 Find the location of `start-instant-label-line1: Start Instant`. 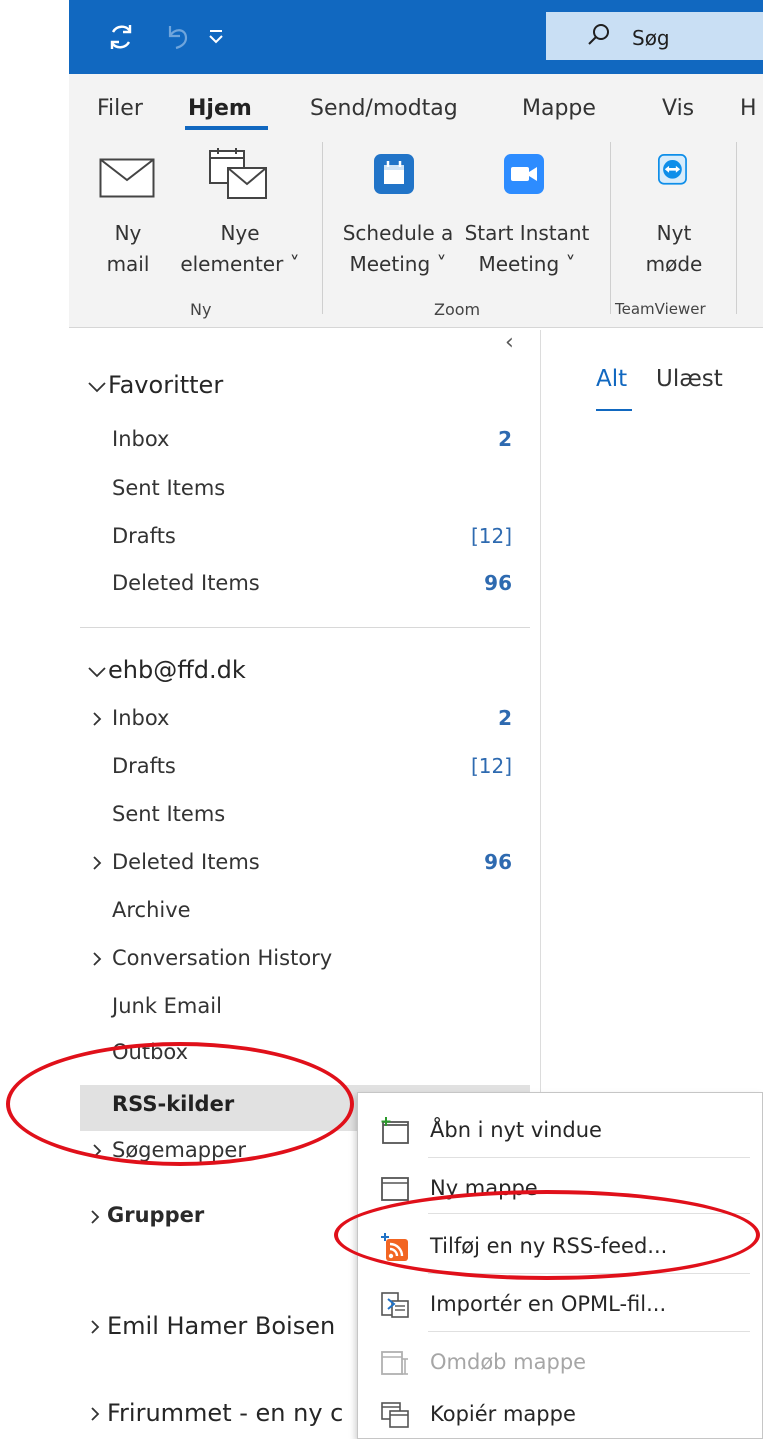

start-instant-label-line1: Start Instant is located at coordinates (527, 233).